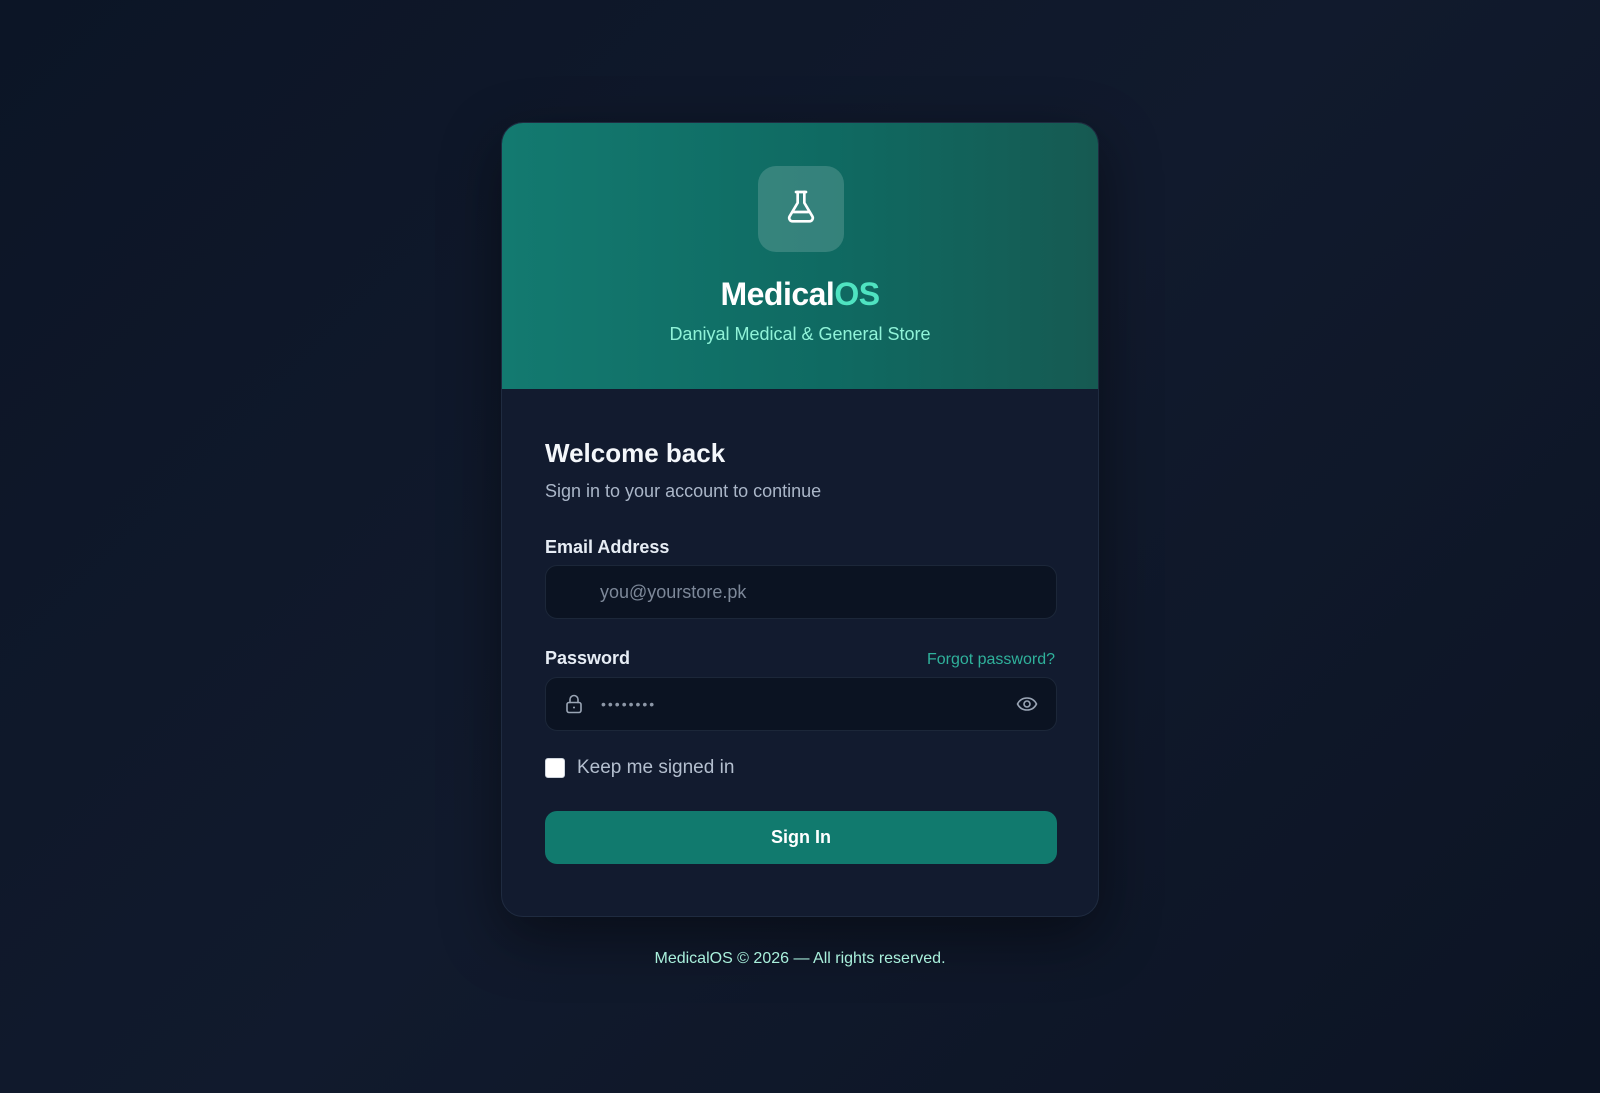 Image resolution: width=1600 pixels, height=1093 pixels. I want to click on email-field-container, so click(801, 592).